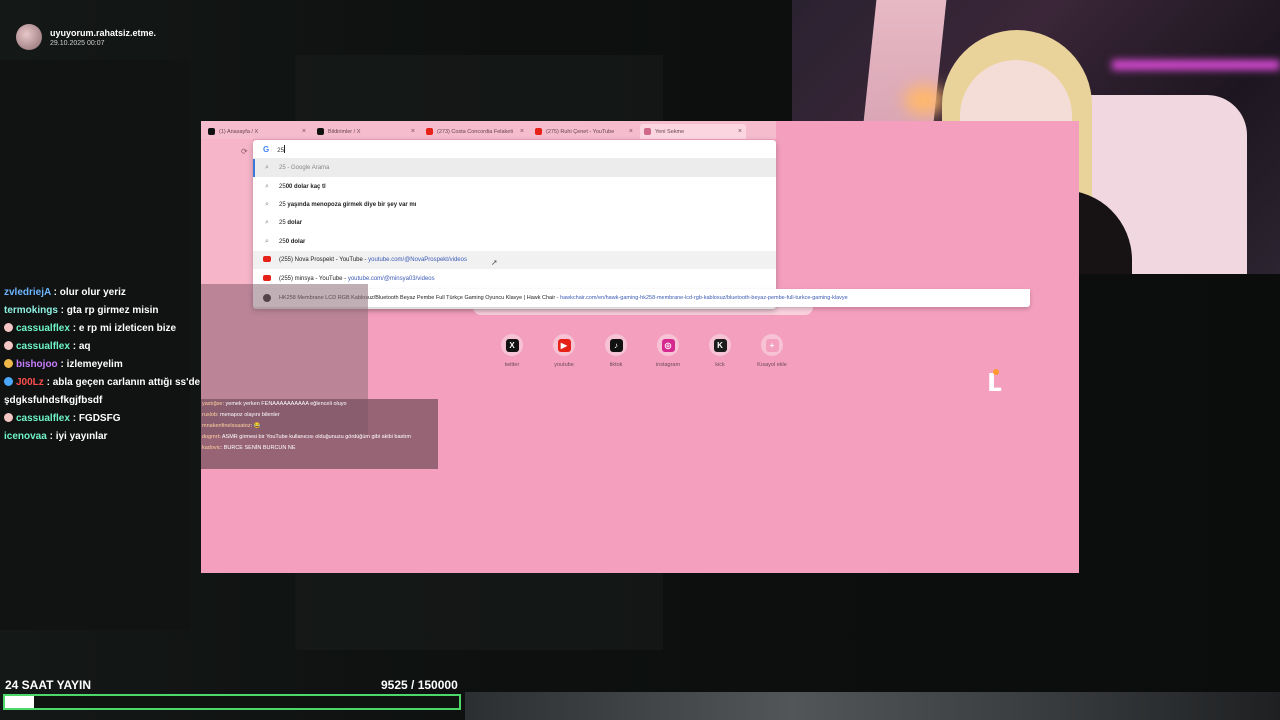 The image size is (1280, 720). Describe the element at coordinates (227, 211) in the screenshot. I see `toolbar-strip: ⟳` at that location.